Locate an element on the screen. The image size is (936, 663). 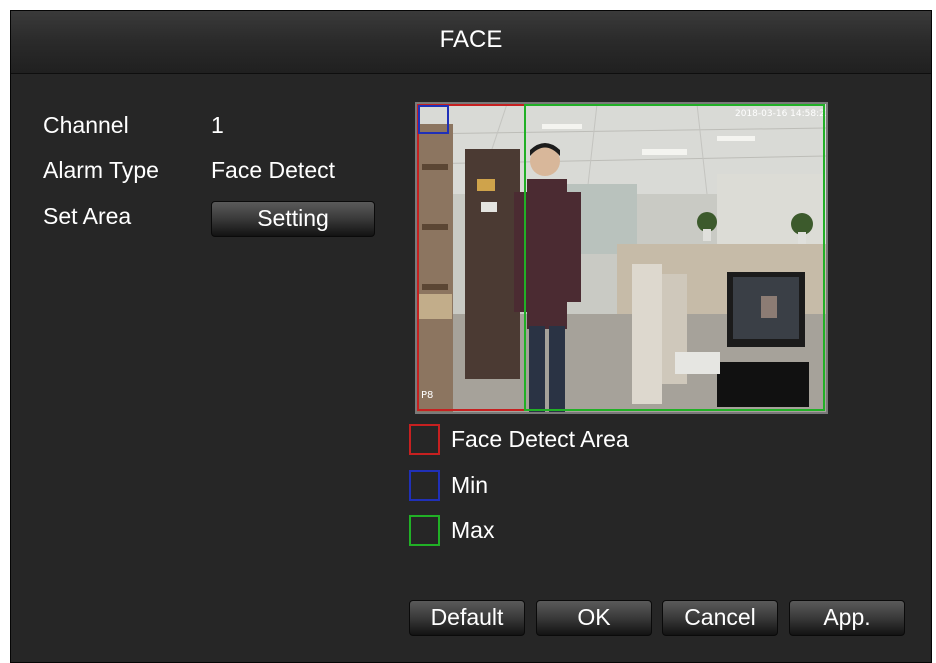
max-legend-swatch is located at coordinates (424, 530).